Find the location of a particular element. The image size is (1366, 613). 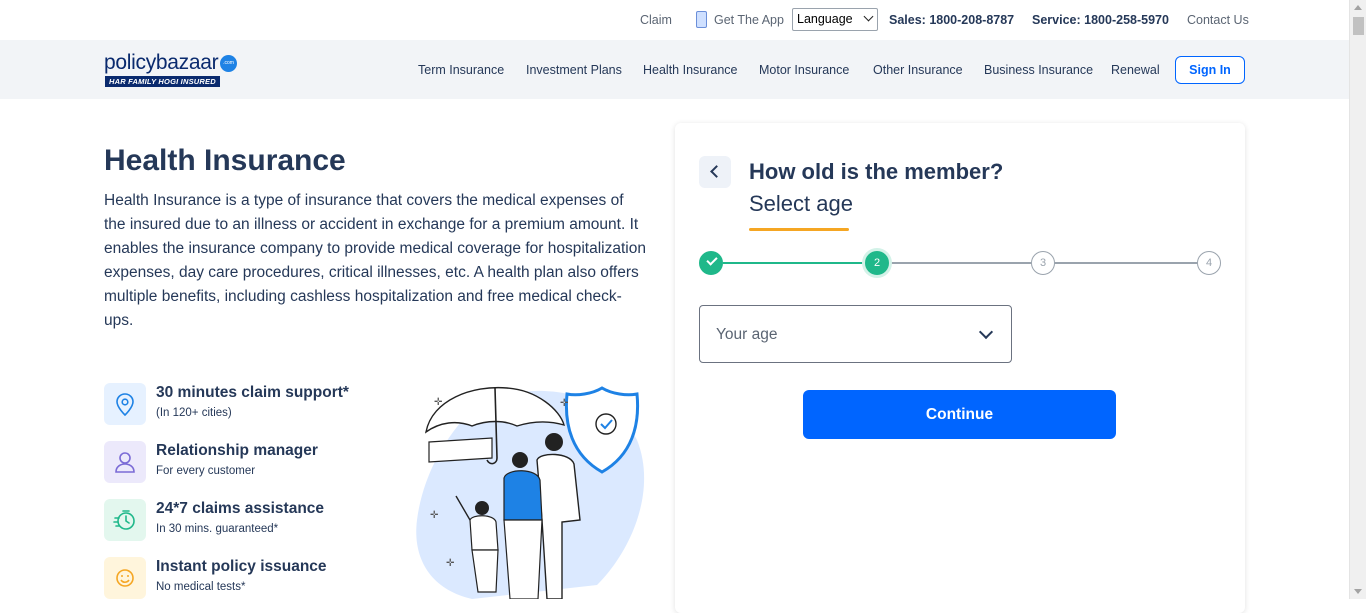

scroll-up-arrow-icon is located at coordinates (1358, 7).